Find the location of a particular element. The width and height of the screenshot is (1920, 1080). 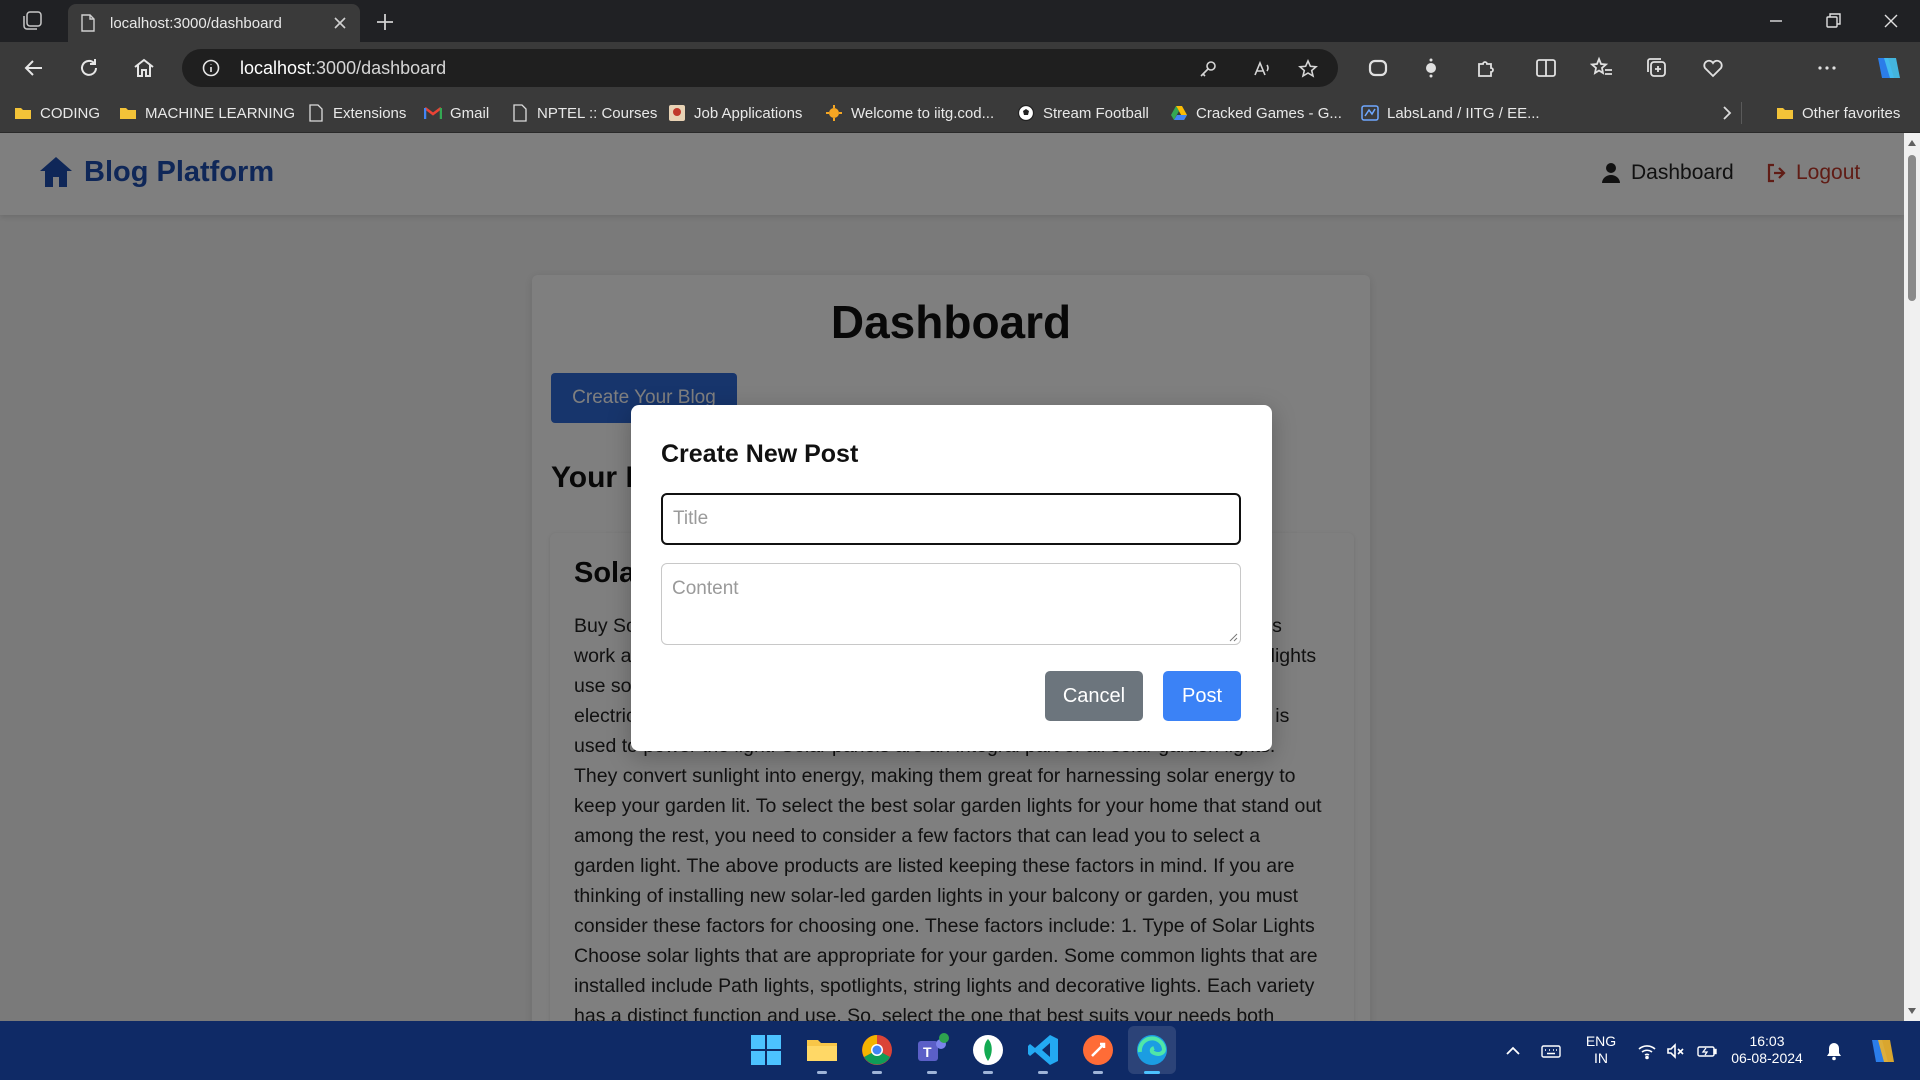

collections-icon is located at coordinates (1657, 68).